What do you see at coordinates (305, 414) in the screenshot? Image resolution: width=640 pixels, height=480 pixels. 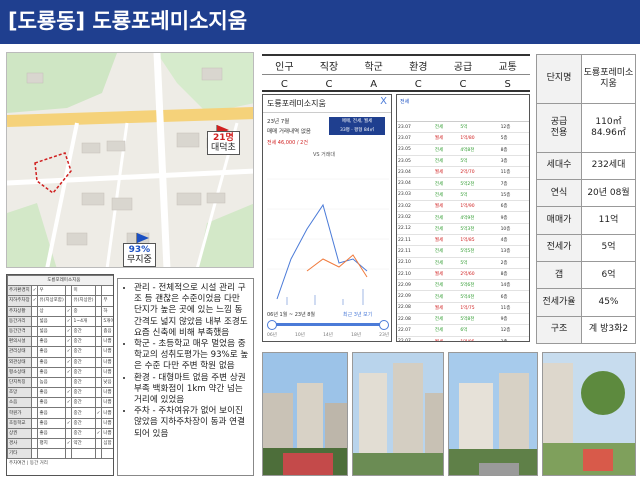 I see `photo-entrance` at bounding box center [305, 414].